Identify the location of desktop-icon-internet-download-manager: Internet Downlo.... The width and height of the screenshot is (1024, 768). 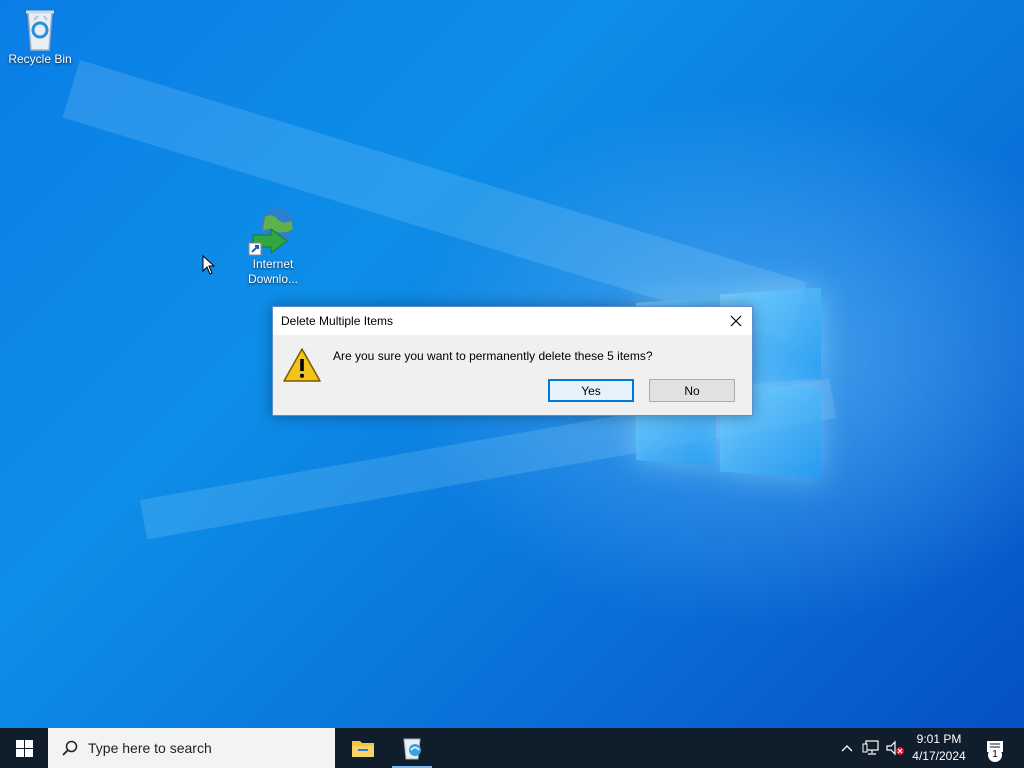
(273, 246).